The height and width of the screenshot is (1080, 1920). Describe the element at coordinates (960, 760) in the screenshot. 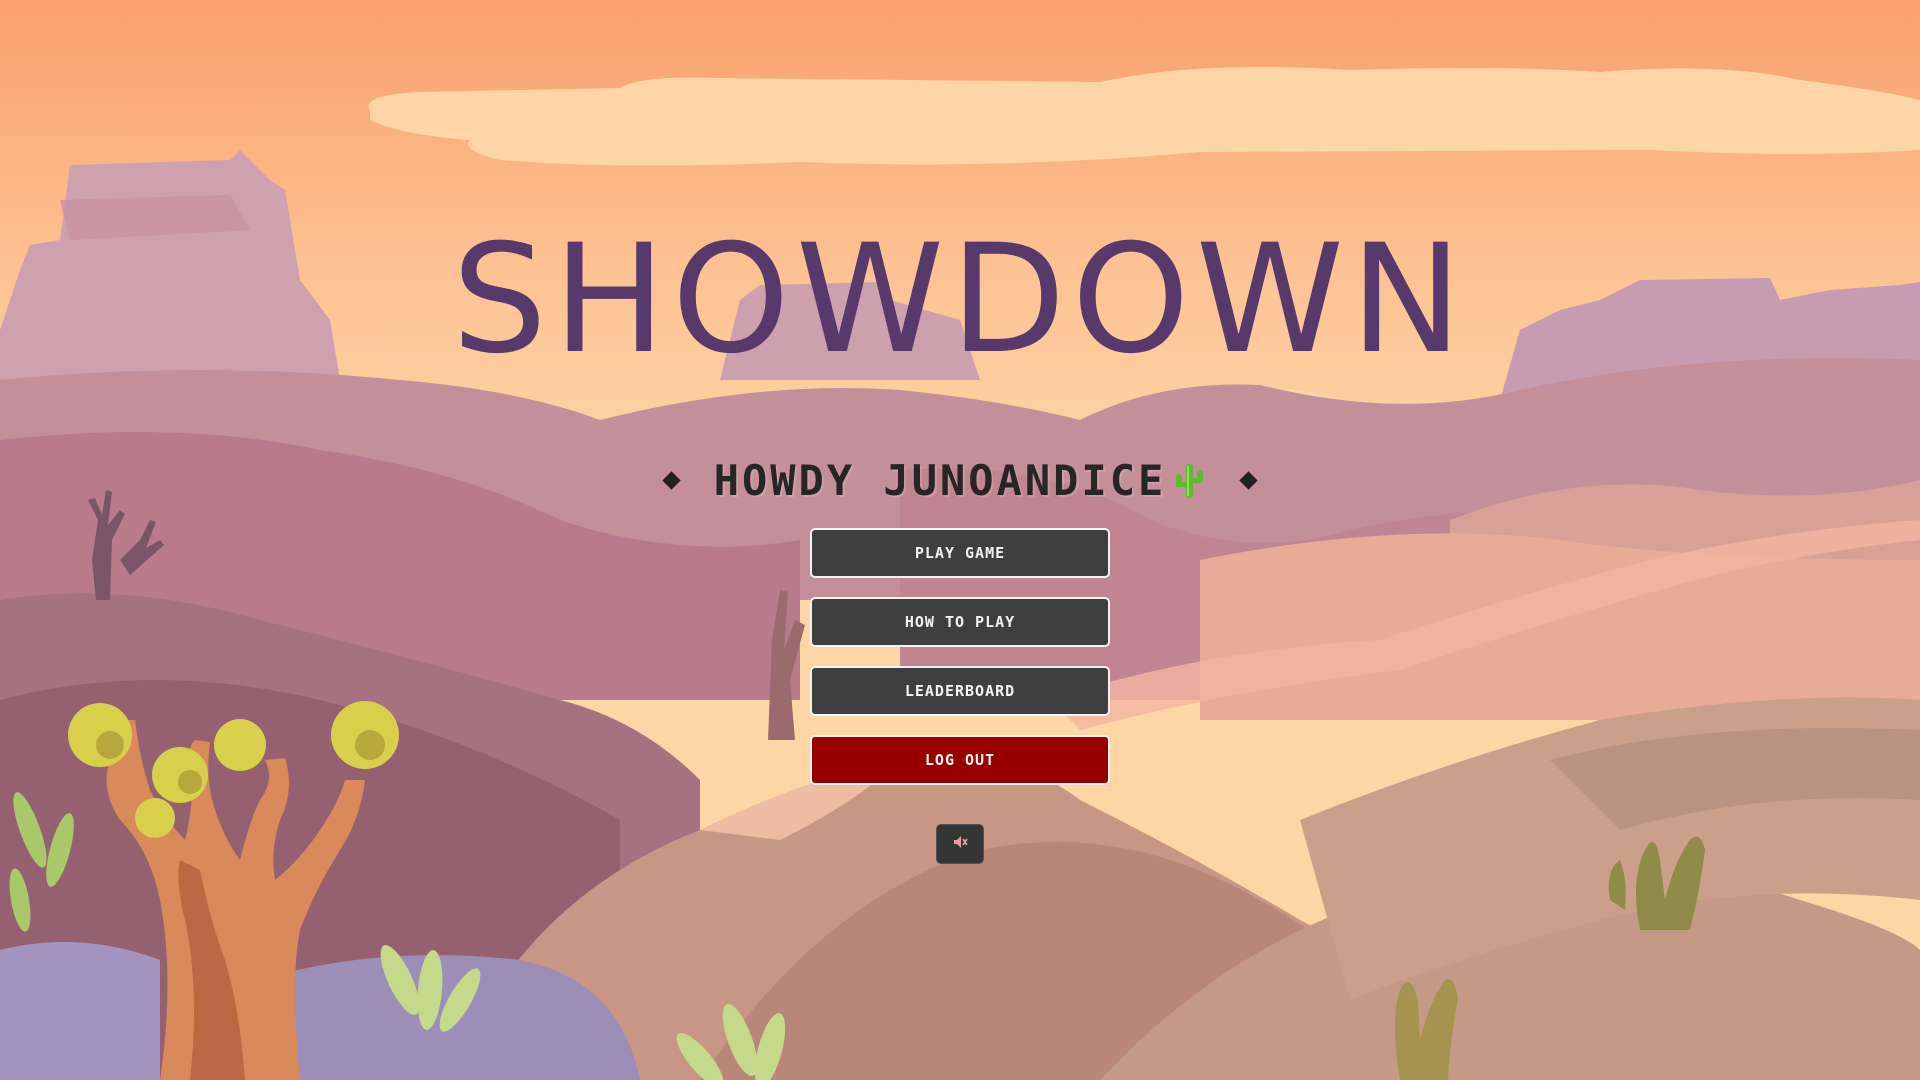

I see `log-out-button: LOG OUT` at that location.